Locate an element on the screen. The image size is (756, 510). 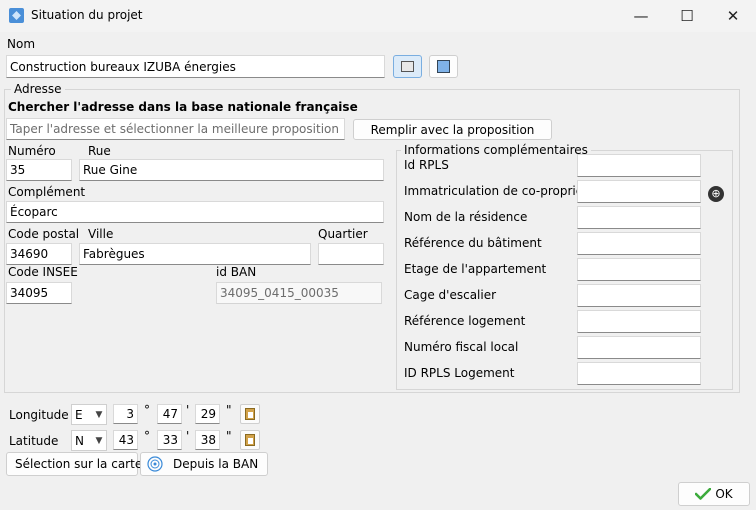
map-selection-button: Sélection sur la carte is located at coordinates (74, 464).